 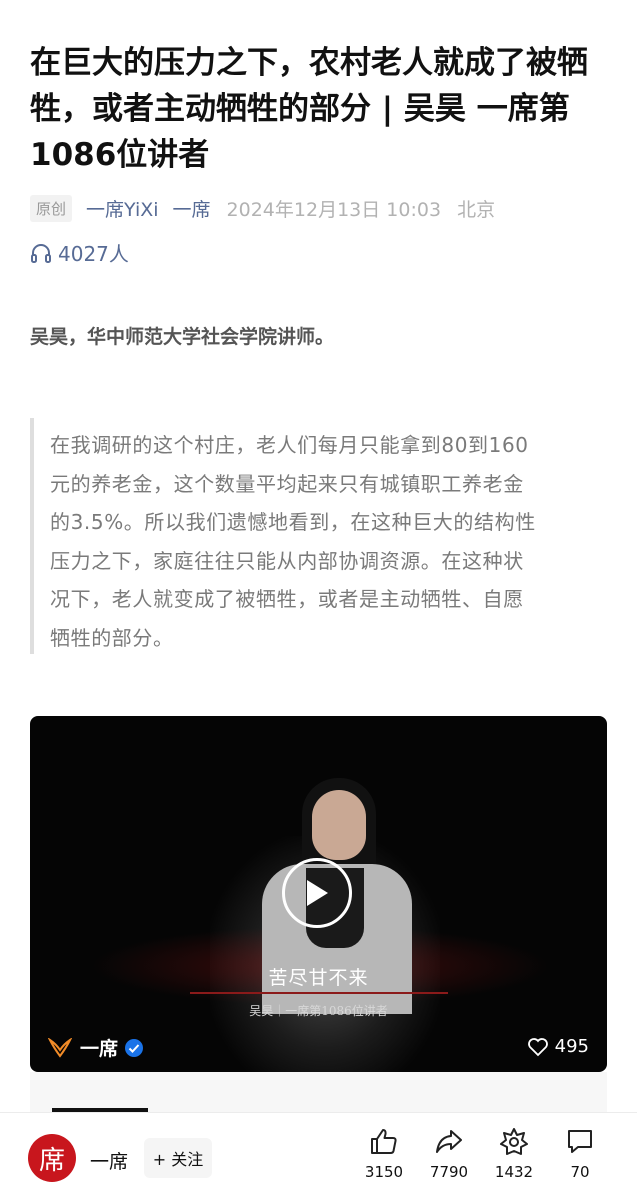 I want to click on article-meta: 原创 一席YiXi 一席 2024年12月13日 10:03 北京, so click(x=262, y=208).